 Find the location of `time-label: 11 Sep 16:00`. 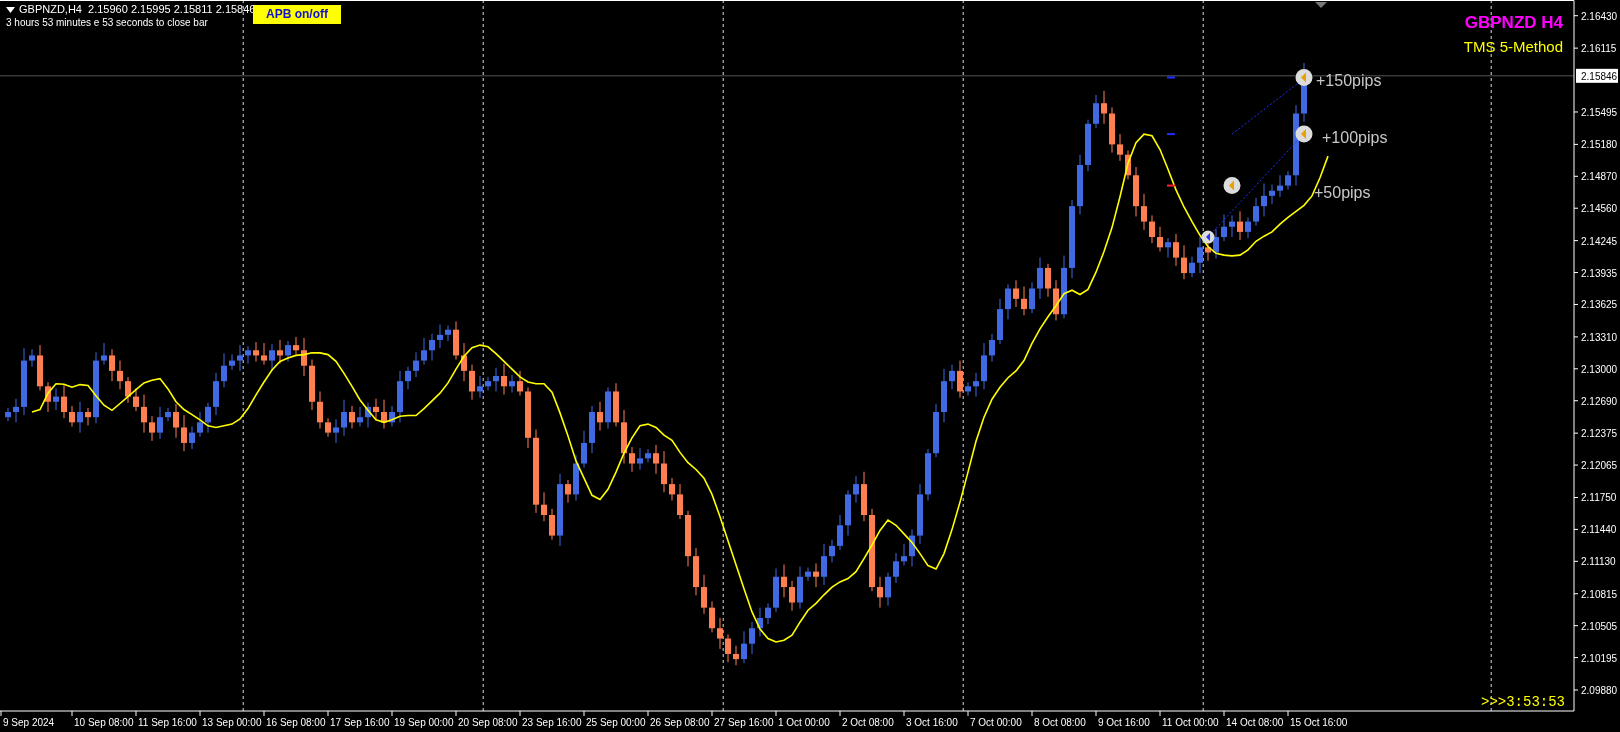

time-label: 11 Sep 16:00 is located at coordinates (167, 722).